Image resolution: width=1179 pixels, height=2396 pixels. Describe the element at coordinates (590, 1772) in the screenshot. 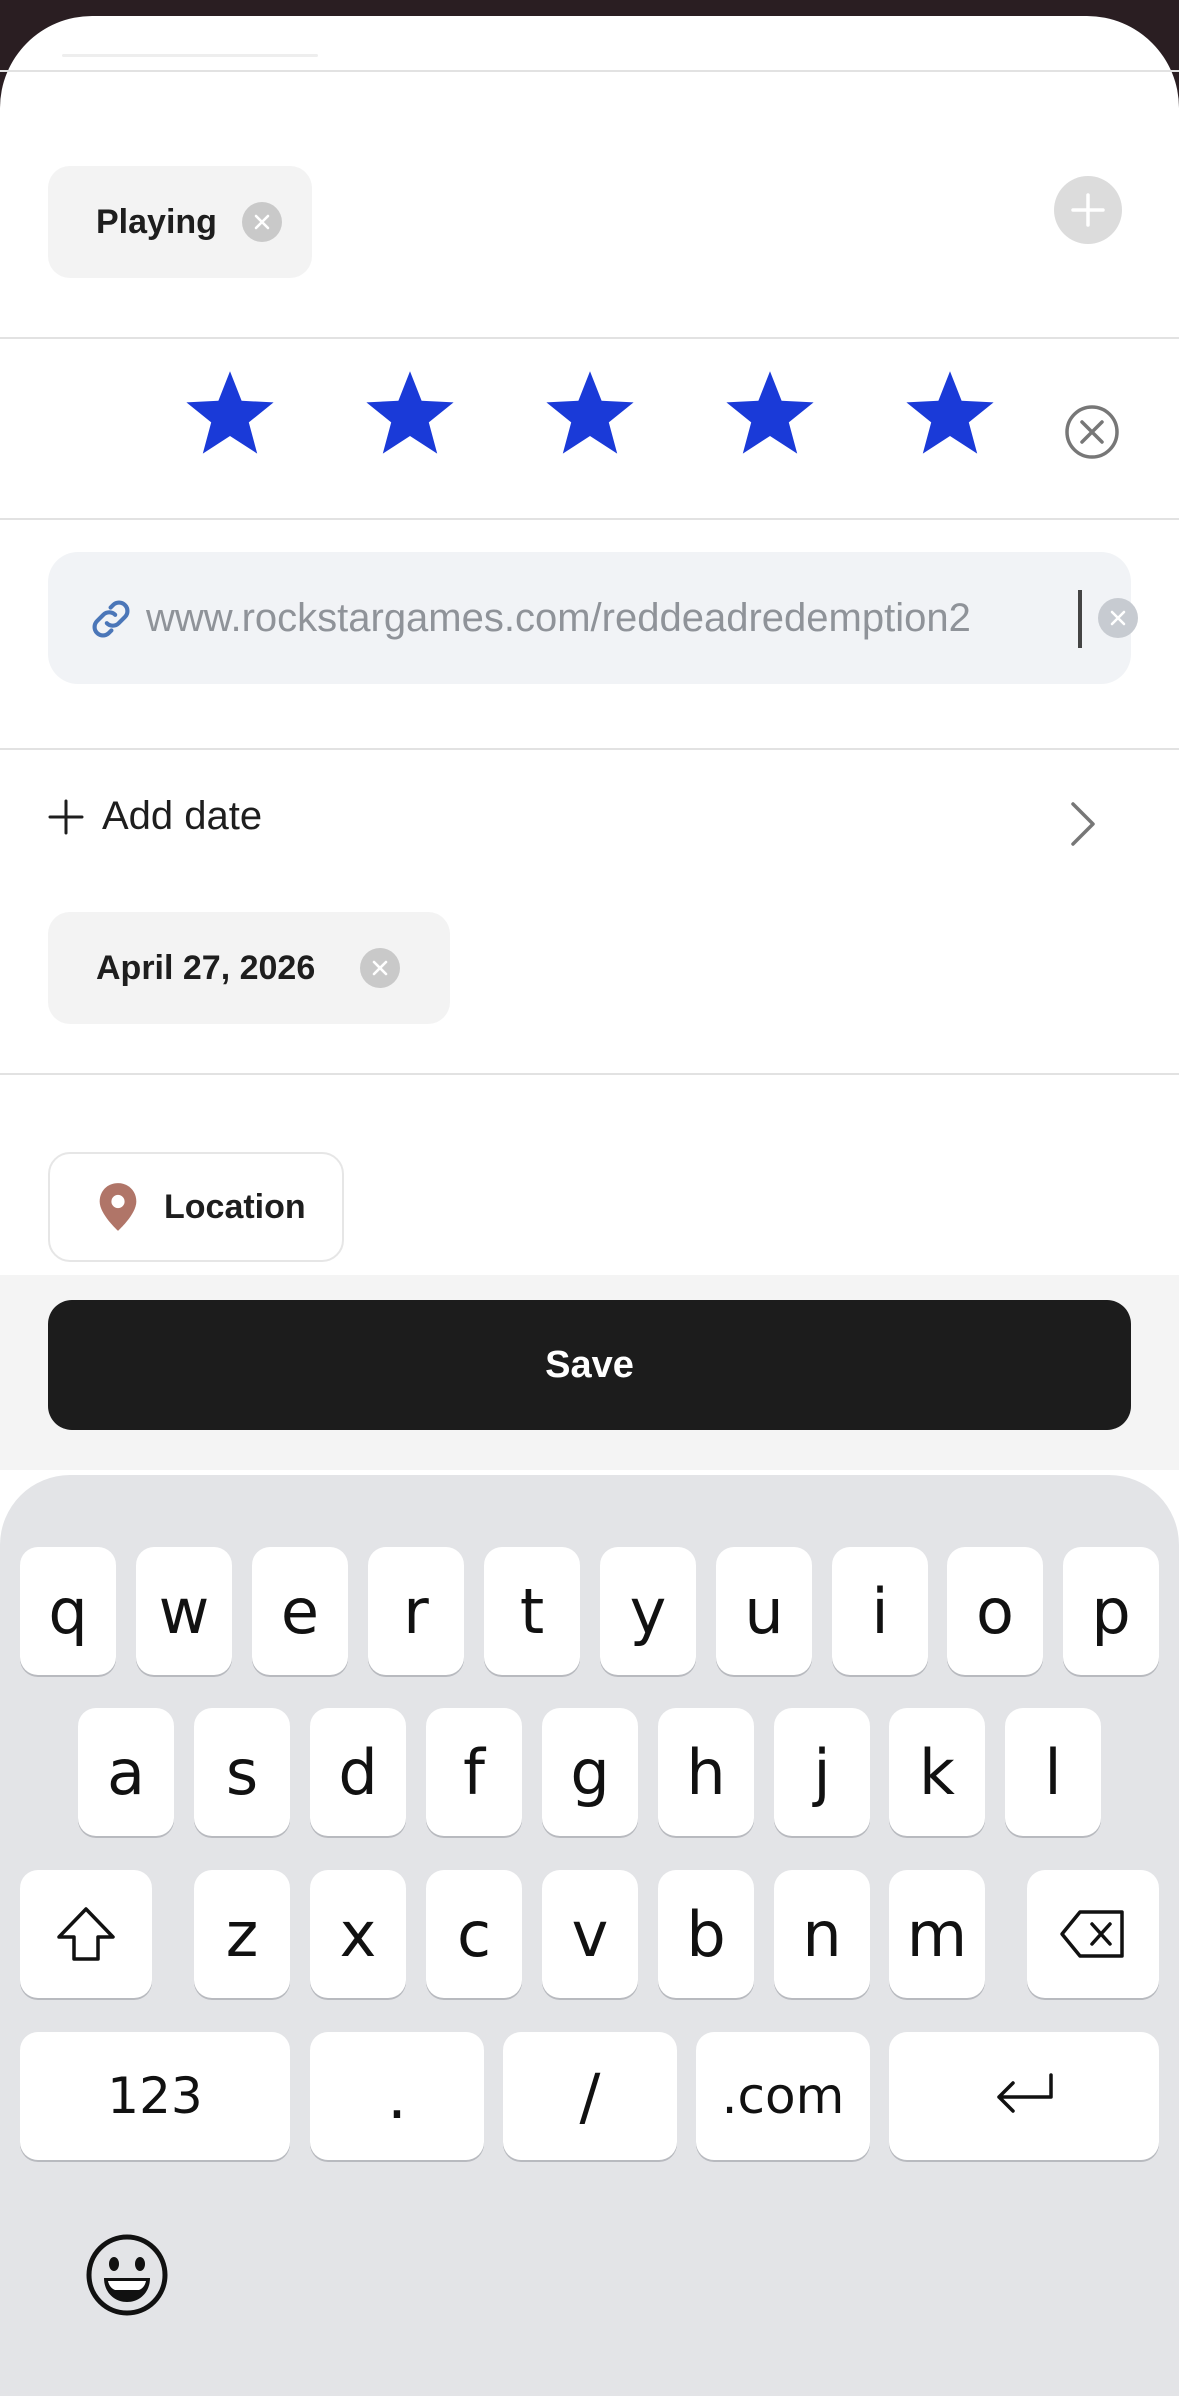

I see `key-g: g` at that location.